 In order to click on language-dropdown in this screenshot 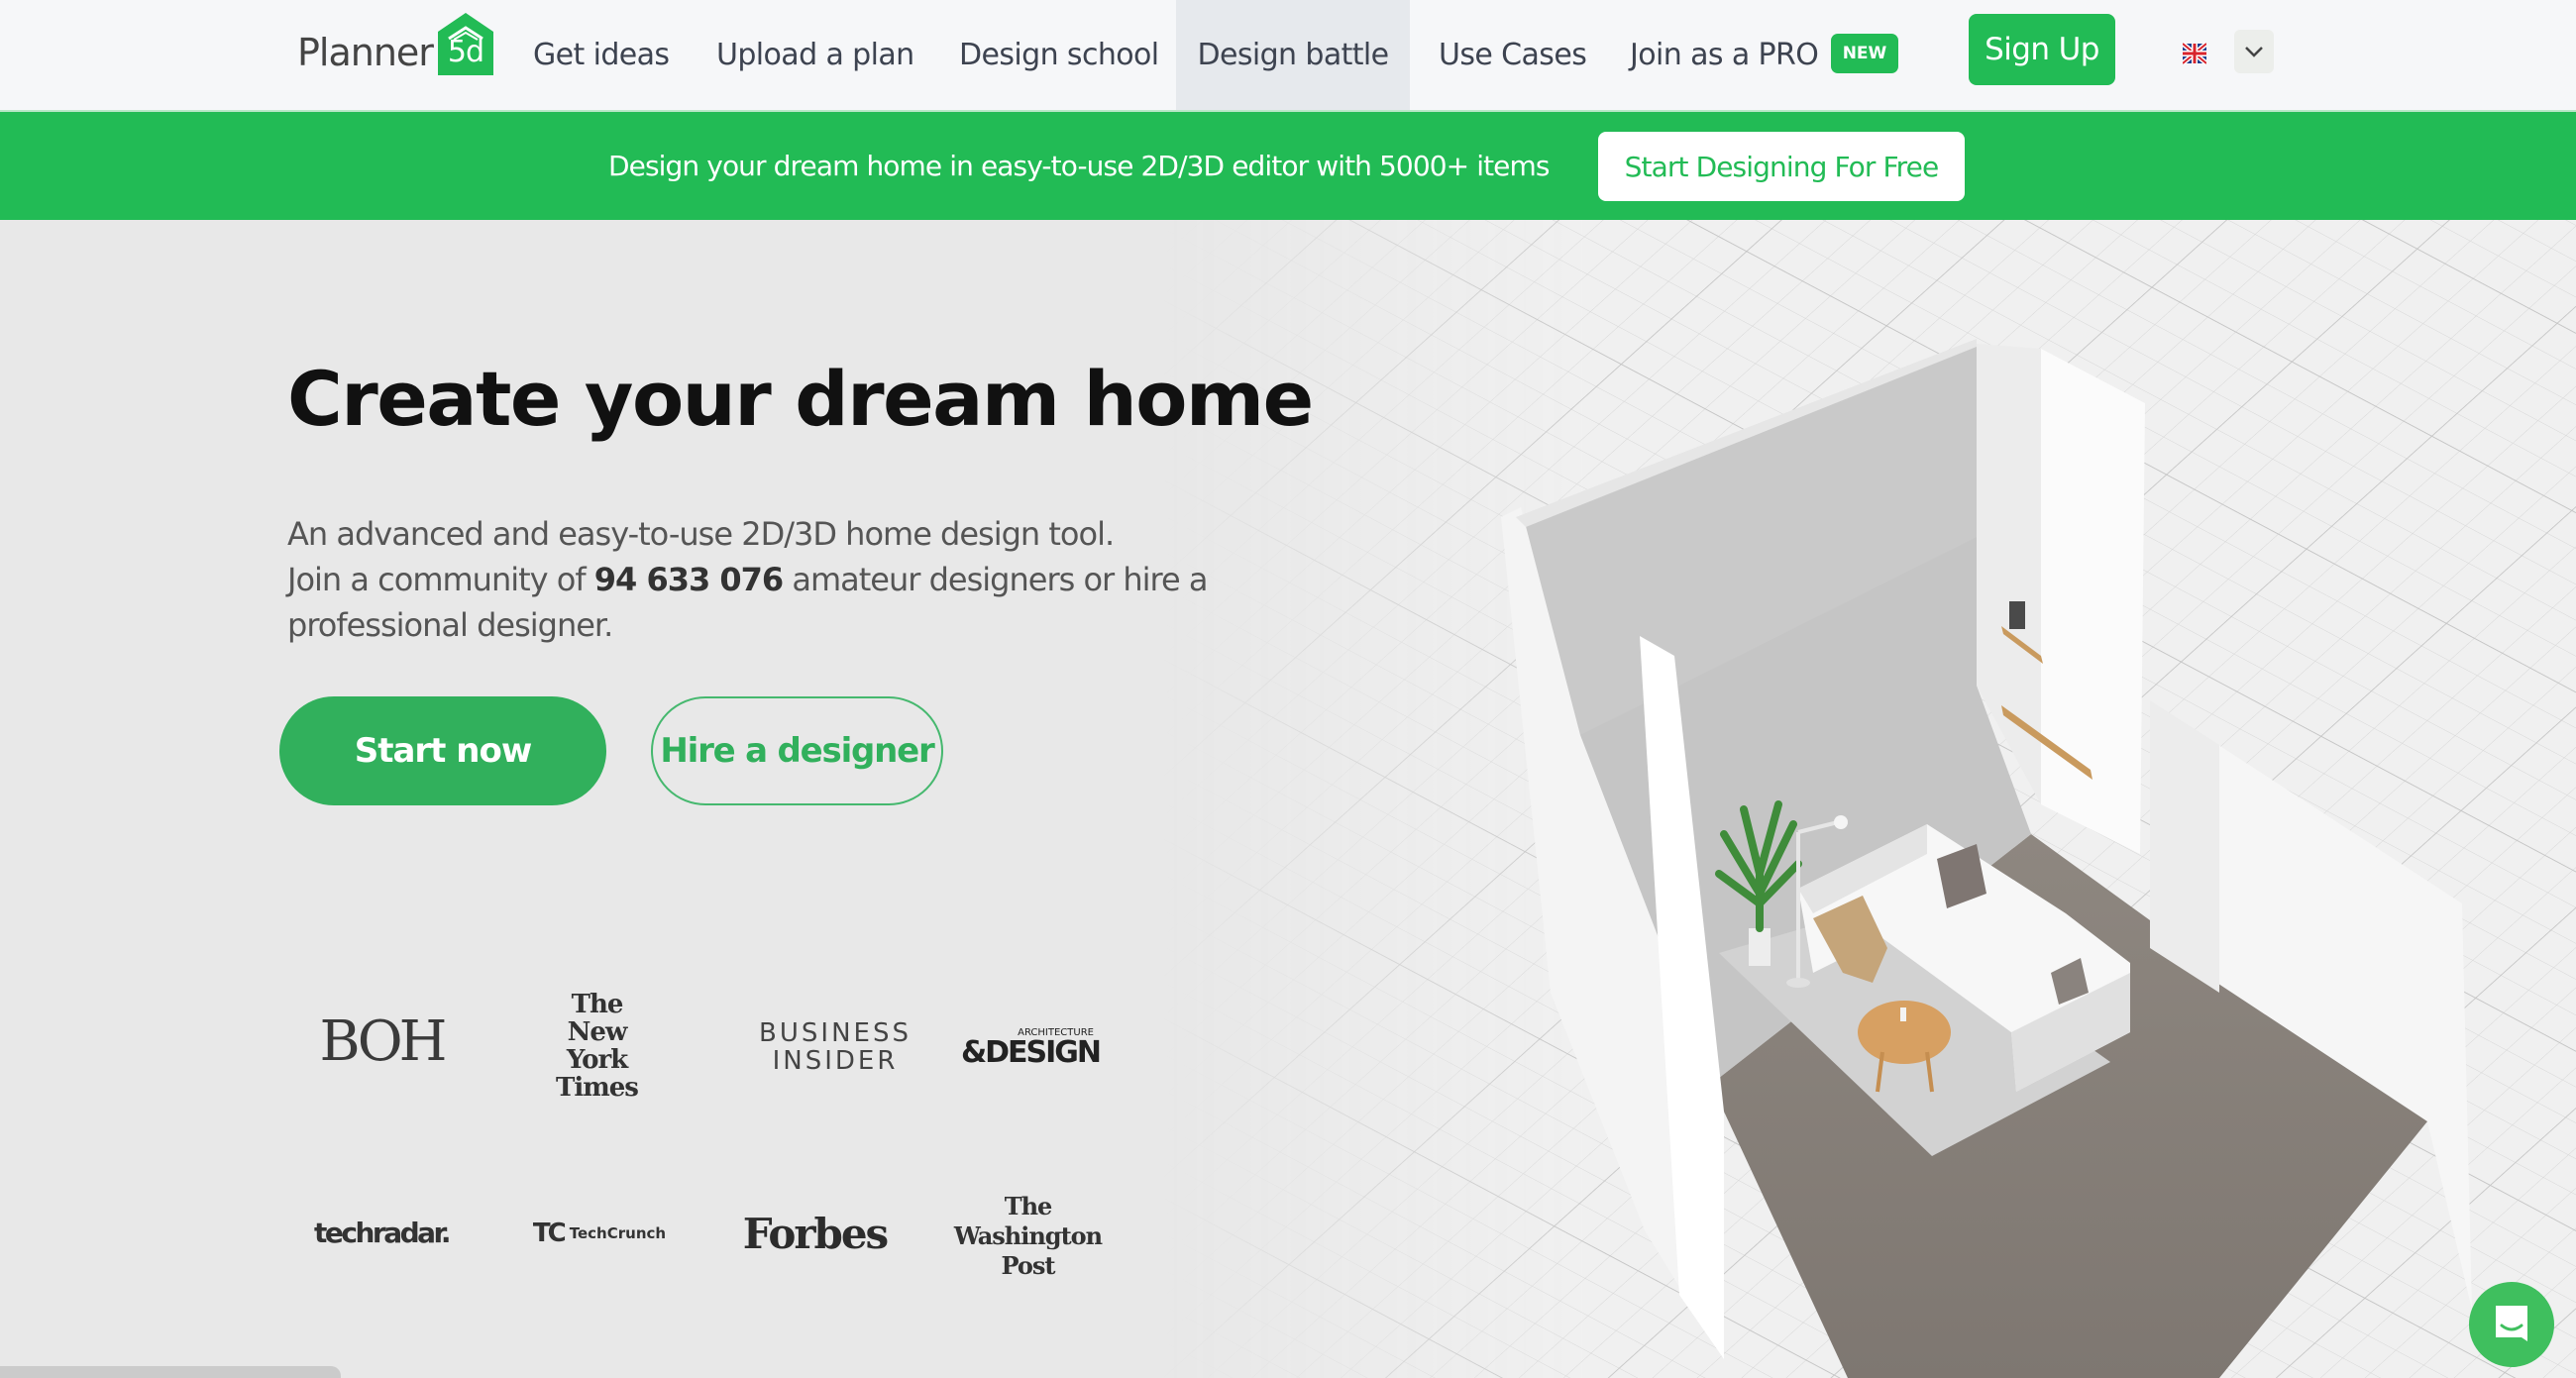, I will do `click(2254, 51)`.